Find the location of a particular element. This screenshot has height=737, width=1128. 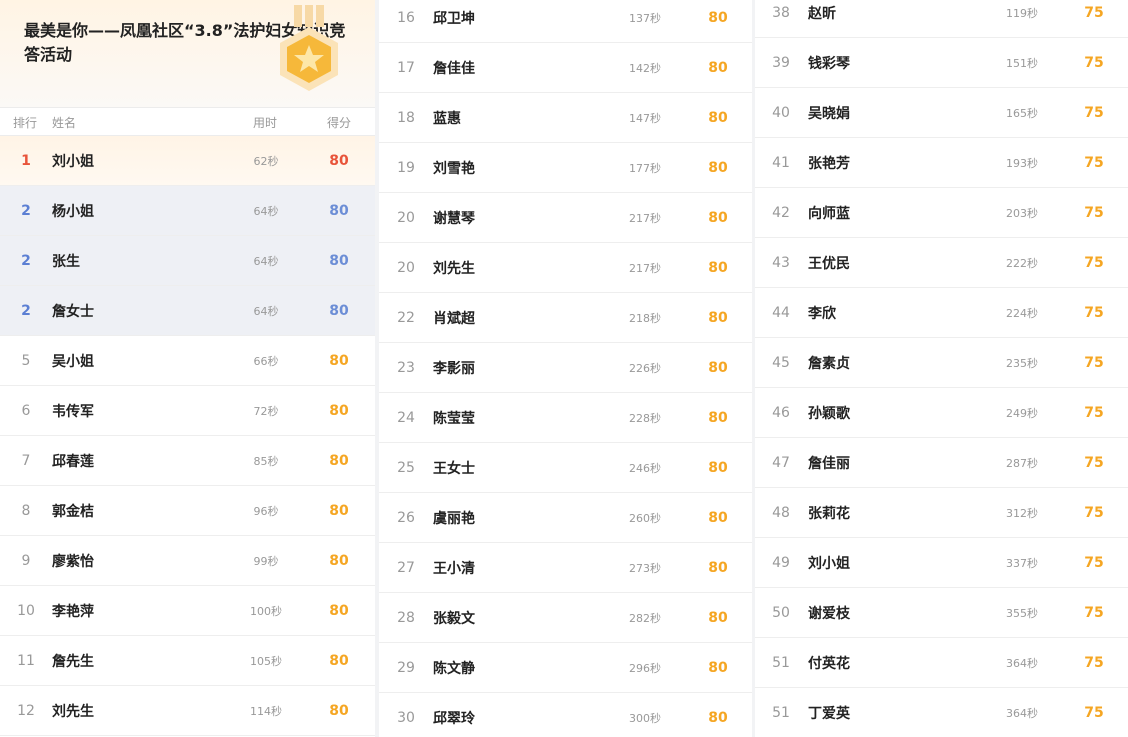

header-score: 得分 is located at coordinates (339, 123).